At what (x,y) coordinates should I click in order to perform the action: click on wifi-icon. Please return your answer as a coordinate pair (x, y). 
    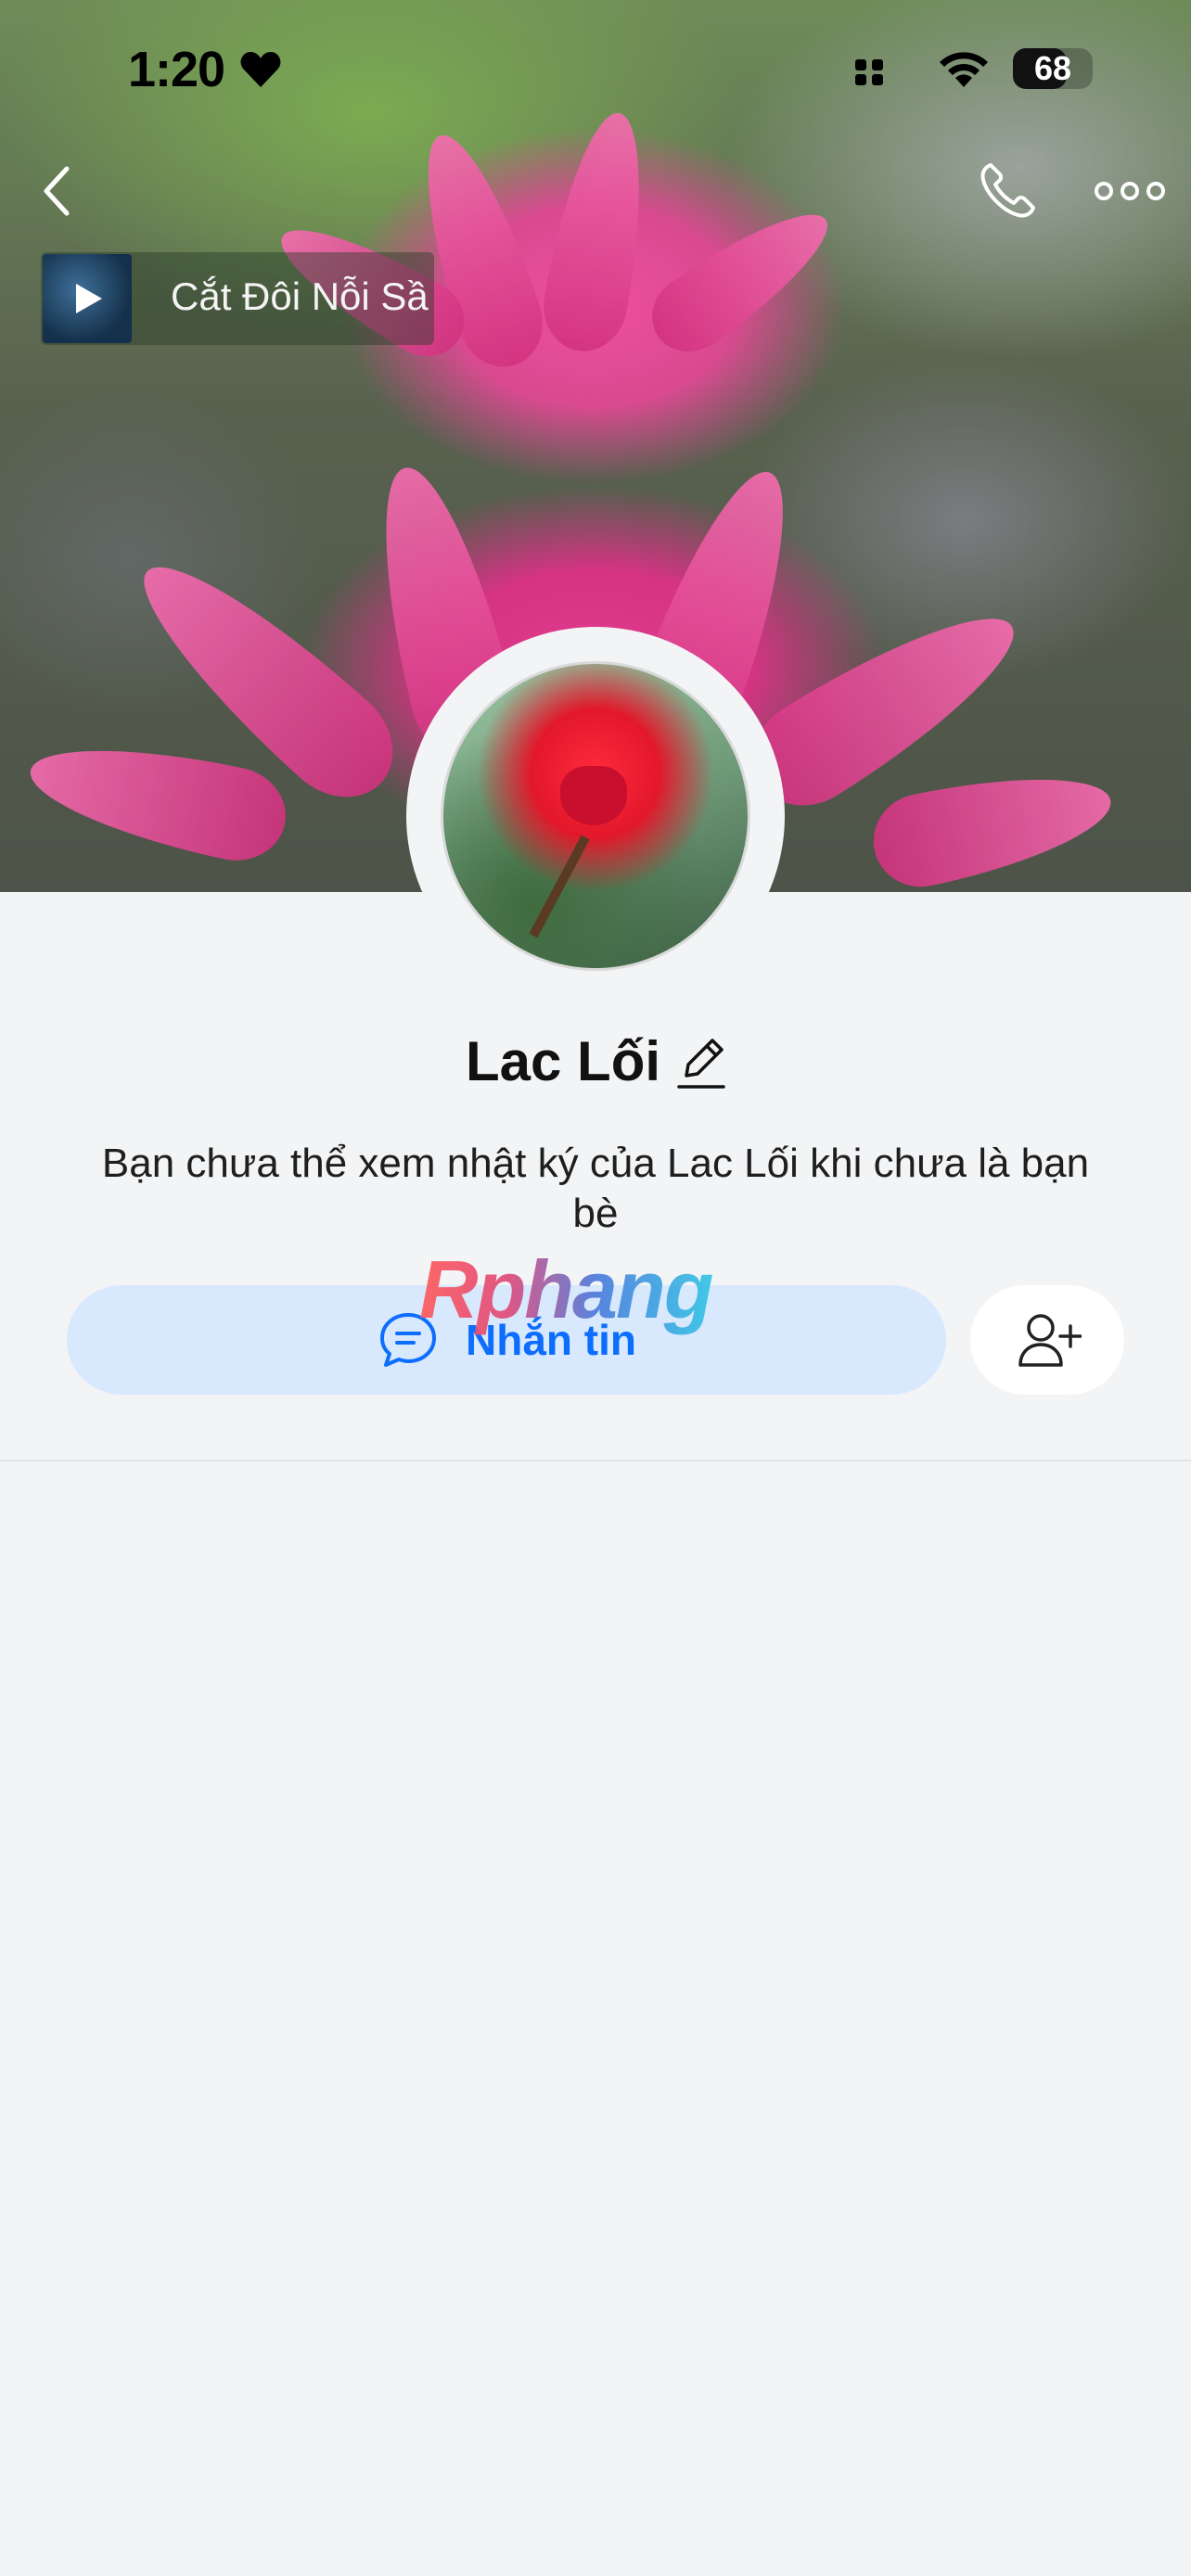
    Looking at the image, I should click on (964, 69).